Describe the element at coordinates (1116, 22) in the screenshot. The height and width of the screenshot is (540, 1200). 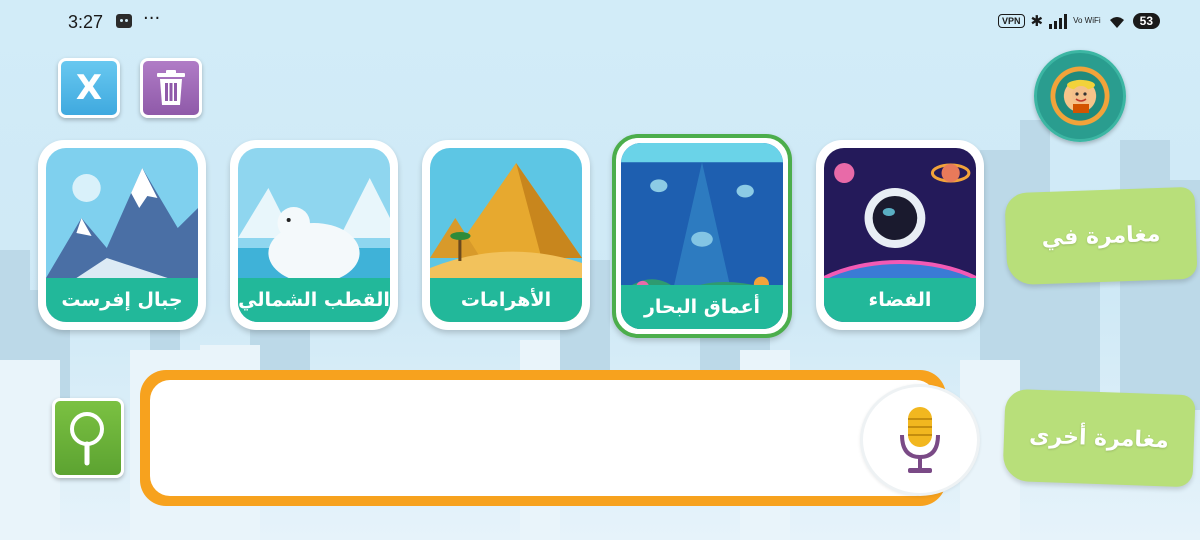
I see `wifi-icon` at that location.